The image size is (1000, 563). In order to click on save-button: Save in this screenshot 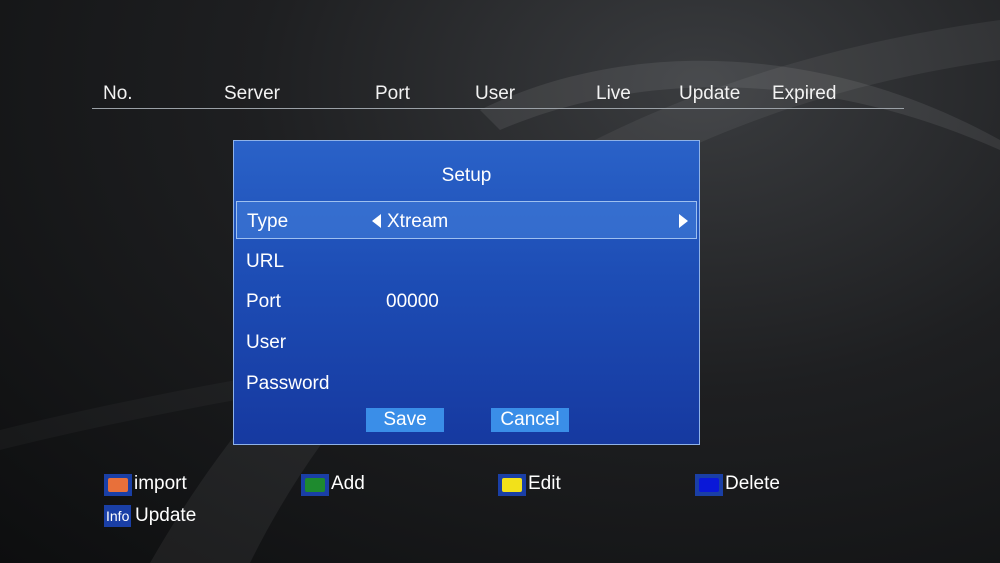, I will do `click(405, 420)`.